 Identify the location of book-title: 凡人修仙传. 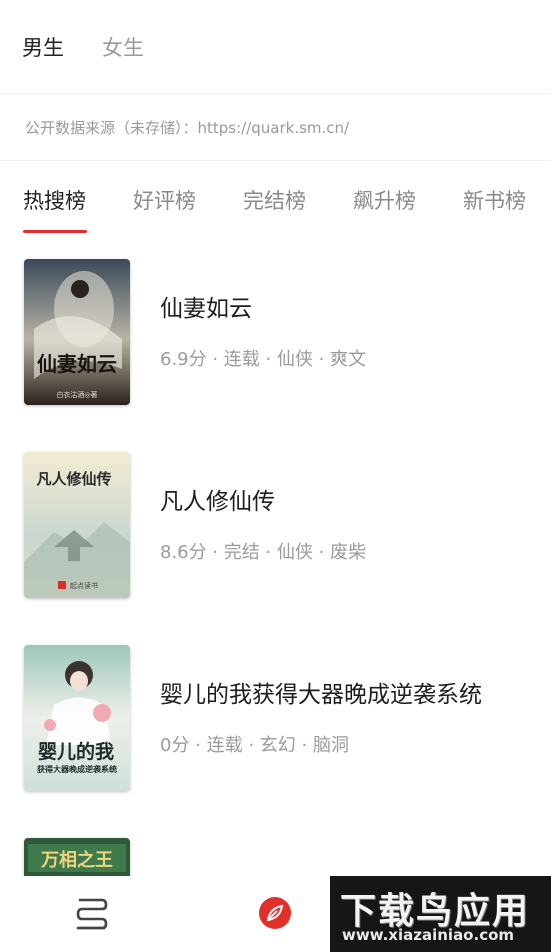
(217, 502).